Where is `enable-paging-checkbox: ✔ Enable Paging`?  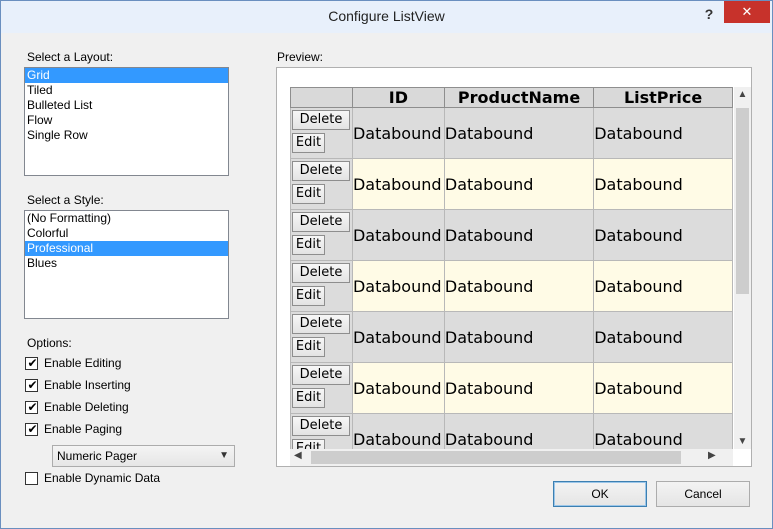
enable-paging-checkbox: ✔ Enable Paging is located at coordinates (73, 429).